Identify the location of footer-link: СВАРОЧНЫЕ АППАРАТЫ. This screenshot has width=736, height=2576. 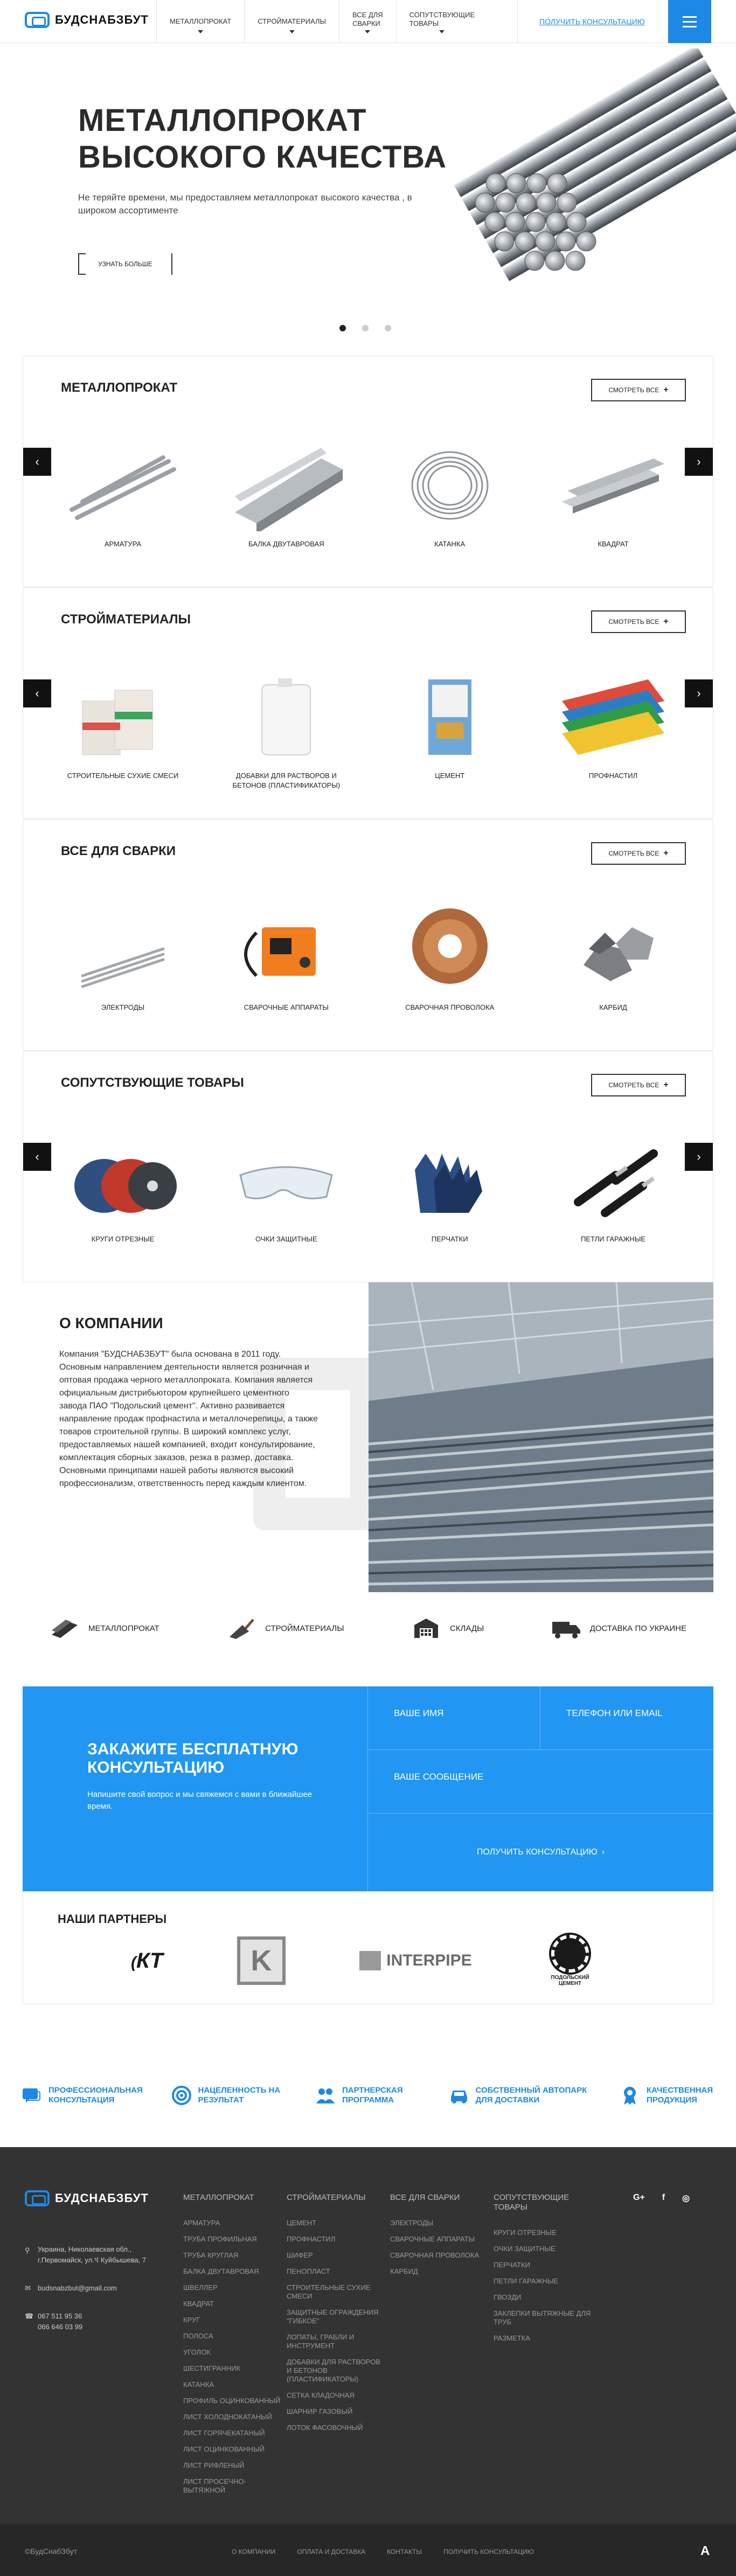
(440, 2239).